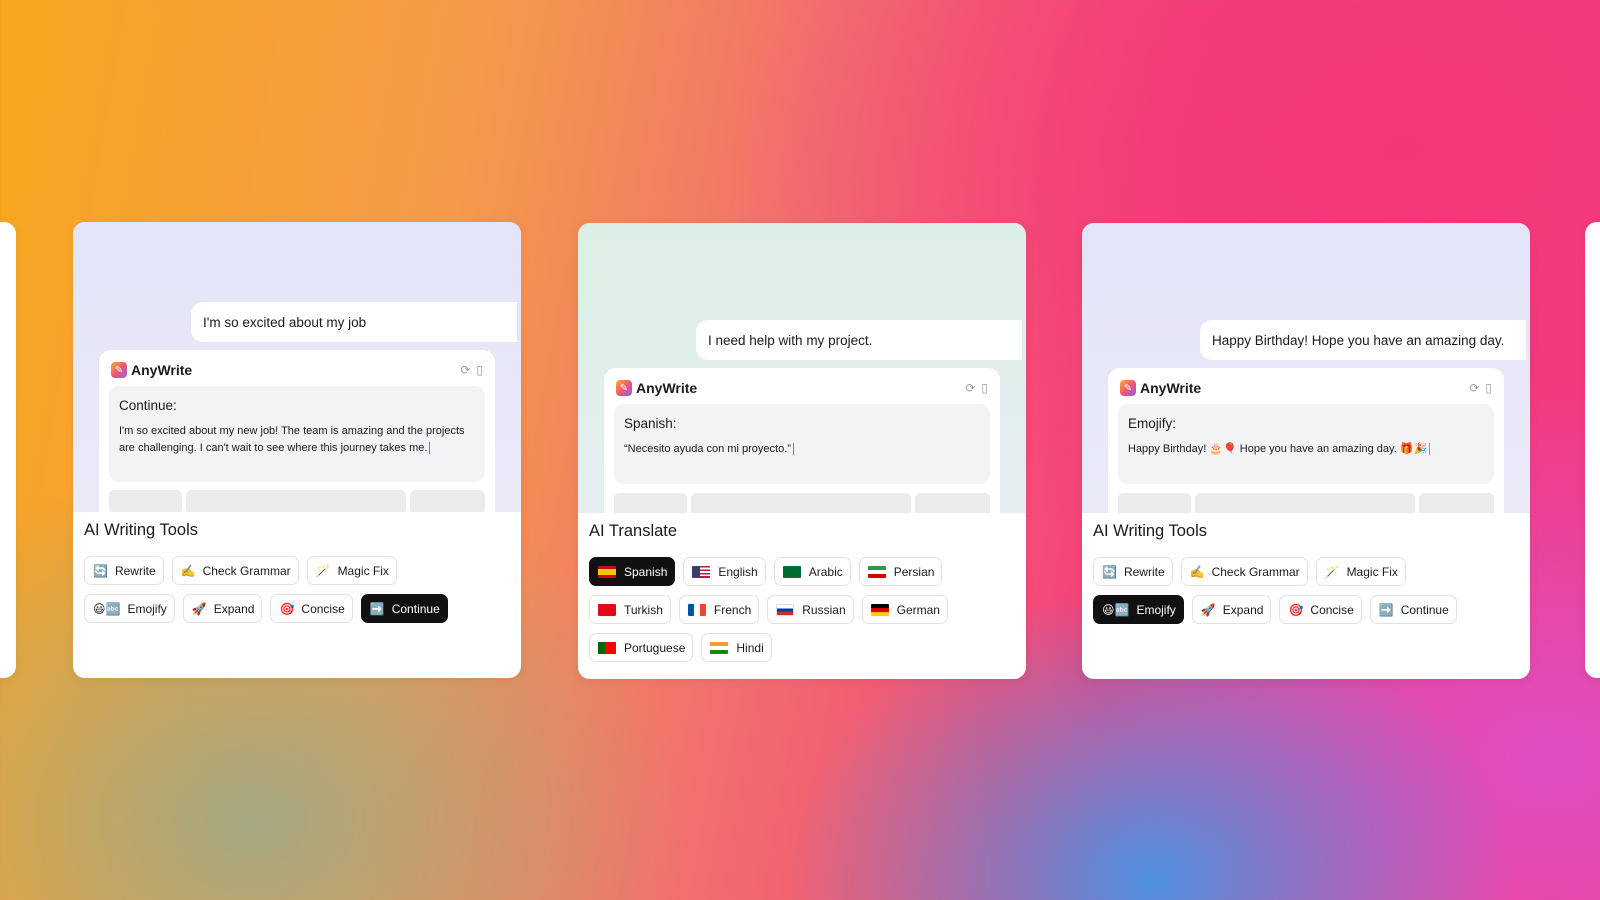 This screenshot has height=900, width=1600. What do you see at coordinates (1420, 449) in the screenshot?
I see `party-popper-icon: 🎉` at bounding box center [1420, 449].